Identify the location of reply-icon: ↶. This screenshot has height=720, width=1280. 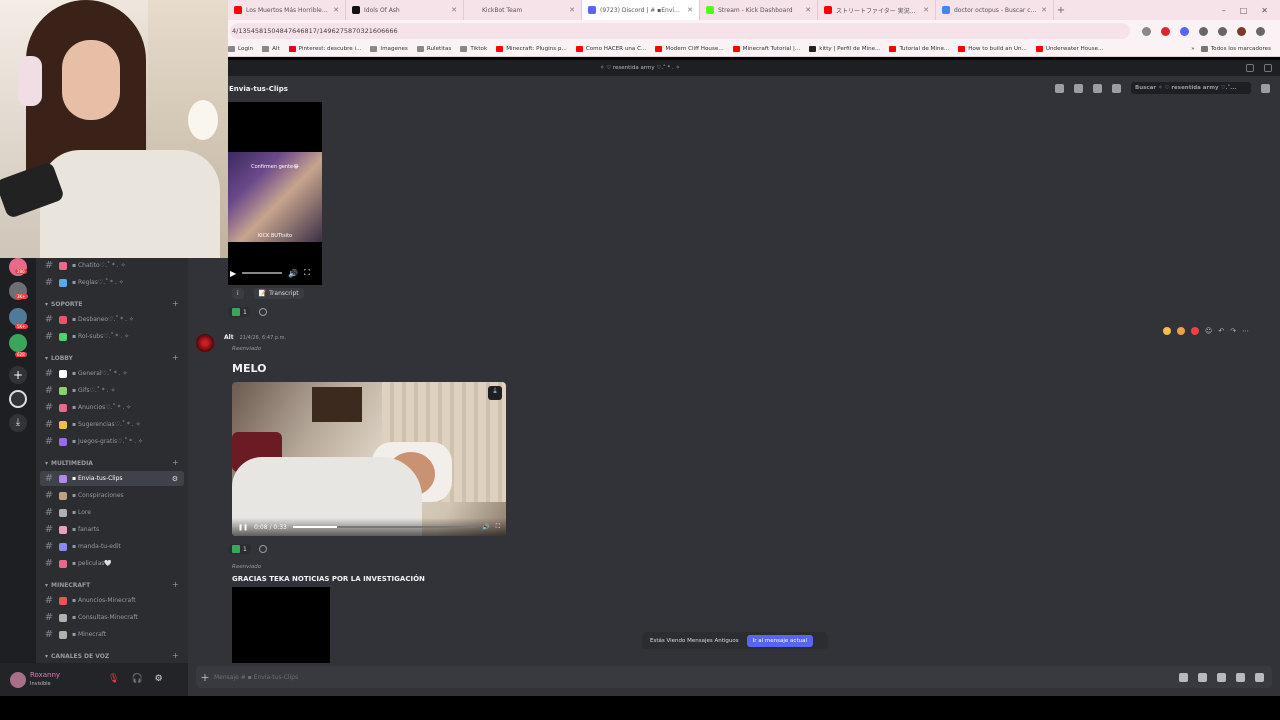
(1221, 331).